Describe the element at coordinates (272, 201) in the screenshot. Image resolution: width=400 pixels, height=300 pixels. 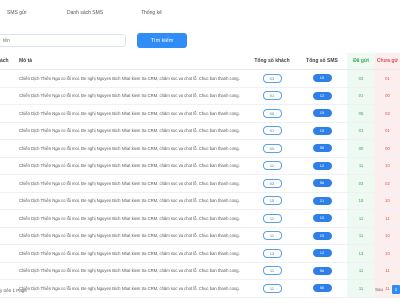
I see `customers-badge: 15` at that location.